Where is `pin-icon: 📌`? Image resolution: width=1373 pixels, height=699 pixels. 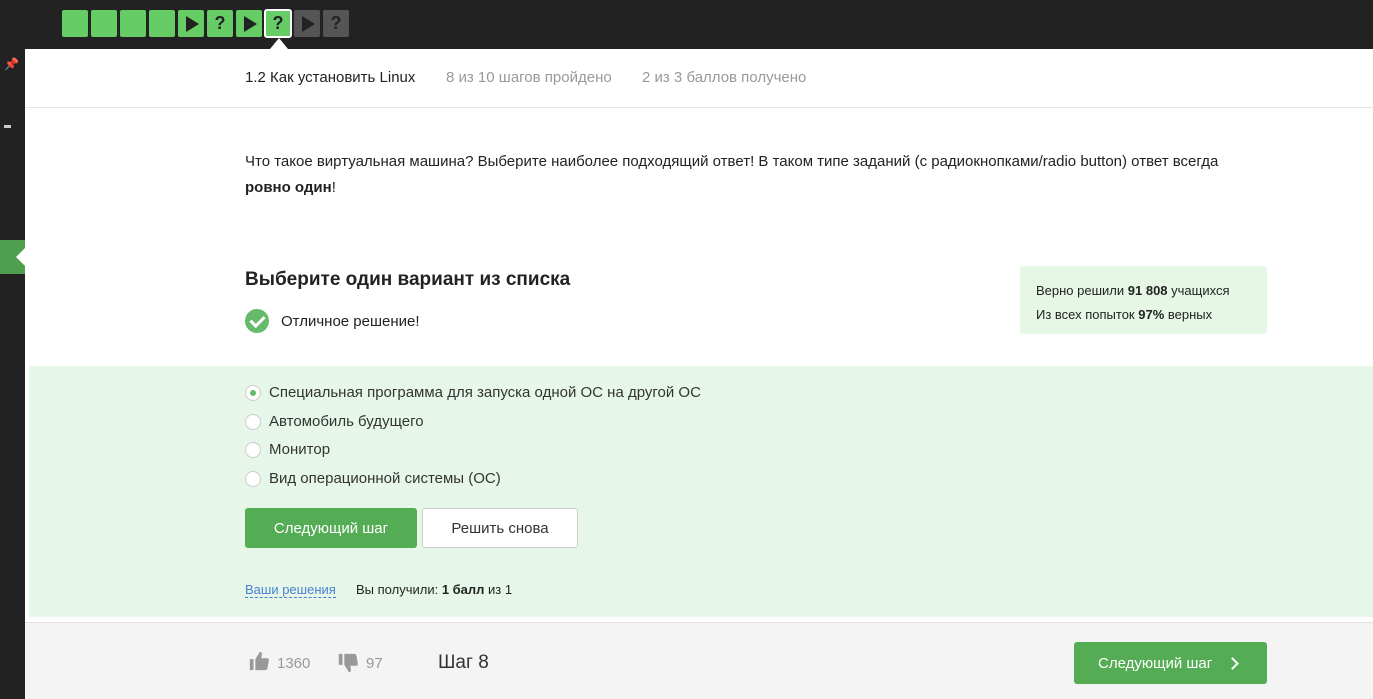
pin-icon: 📌 is located at coordinates (11, 64).